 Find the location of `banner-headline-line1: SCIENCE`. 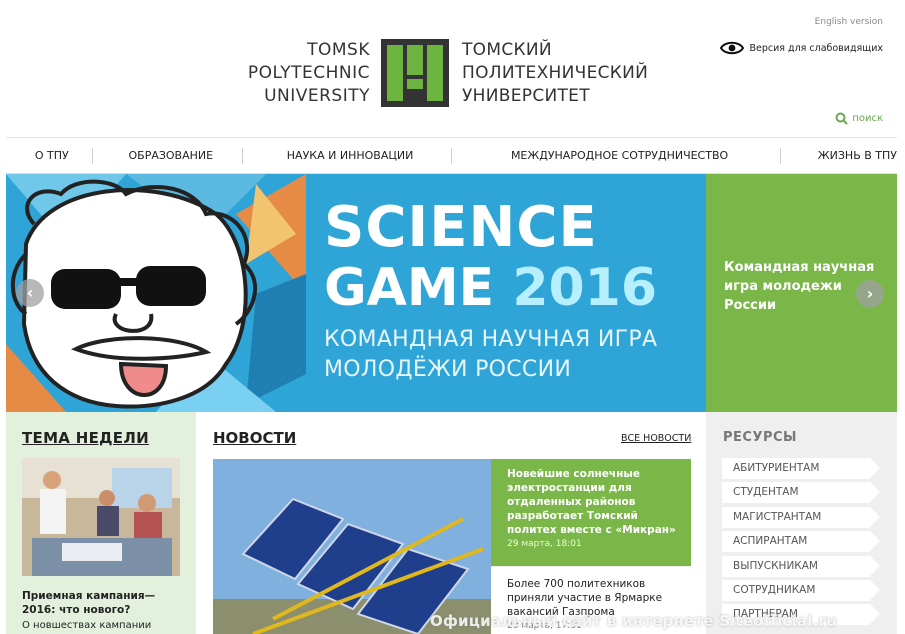

banner-headline-line1: SCIENCE is located at coordinates (461, 227).